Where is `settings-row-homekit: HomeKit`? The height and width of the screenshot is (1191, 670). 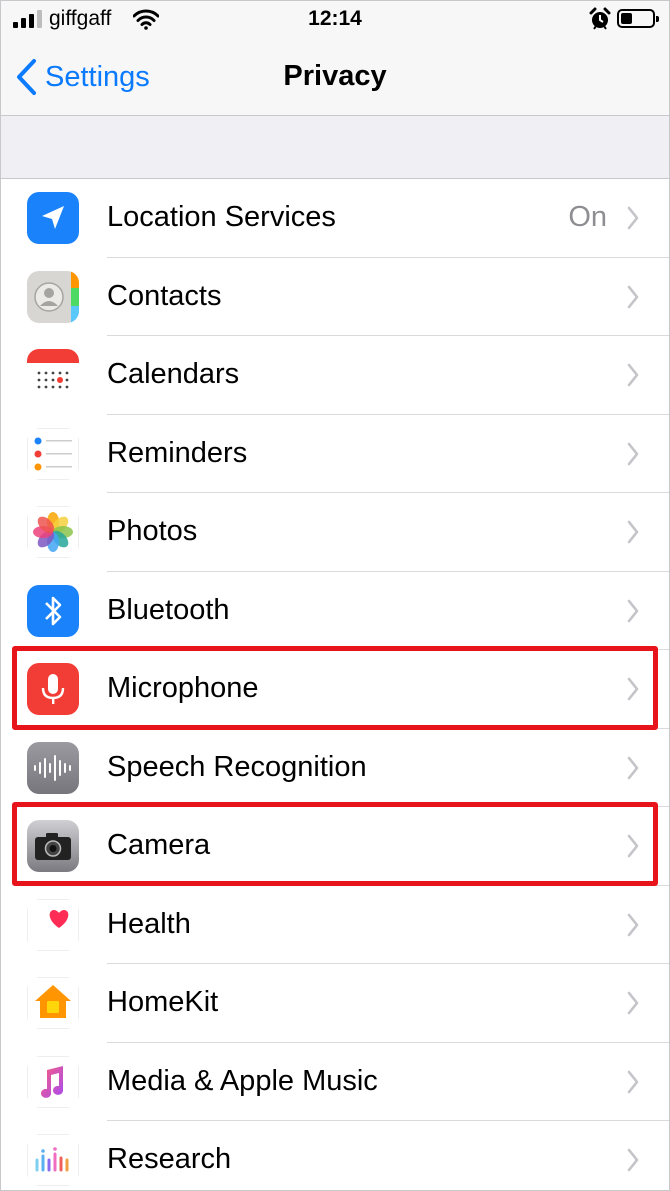 settings-row-homekit: HomeKit is located at coordinates (335, 1003).